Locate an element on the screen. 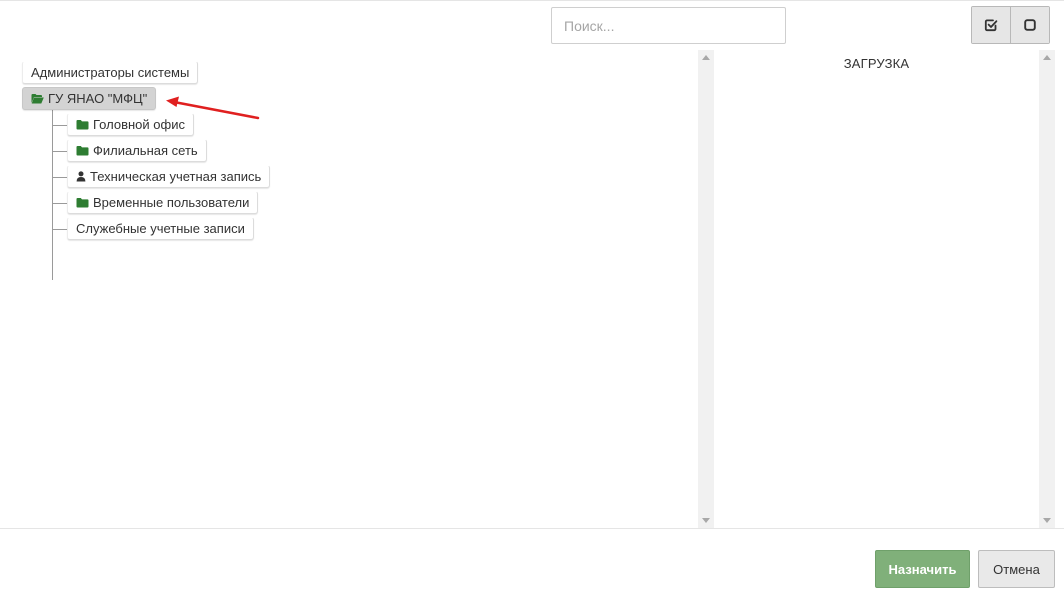 The height and width of the screenshot is (596, 1064). user-icon is located at coordinates (81, 176).